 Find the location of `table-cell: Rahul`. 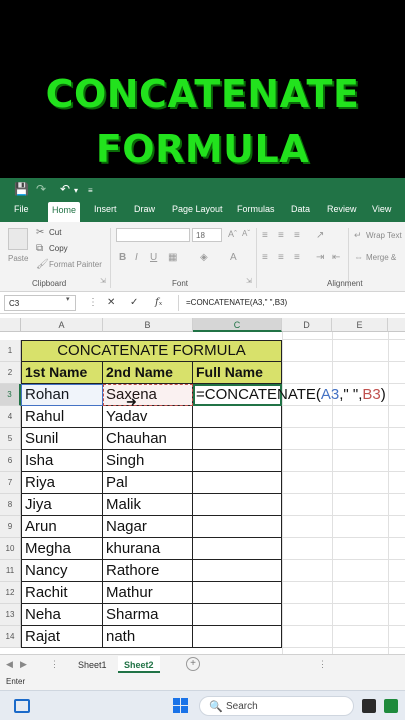

table-cell: Rahul is located at coordinates (62, 417).